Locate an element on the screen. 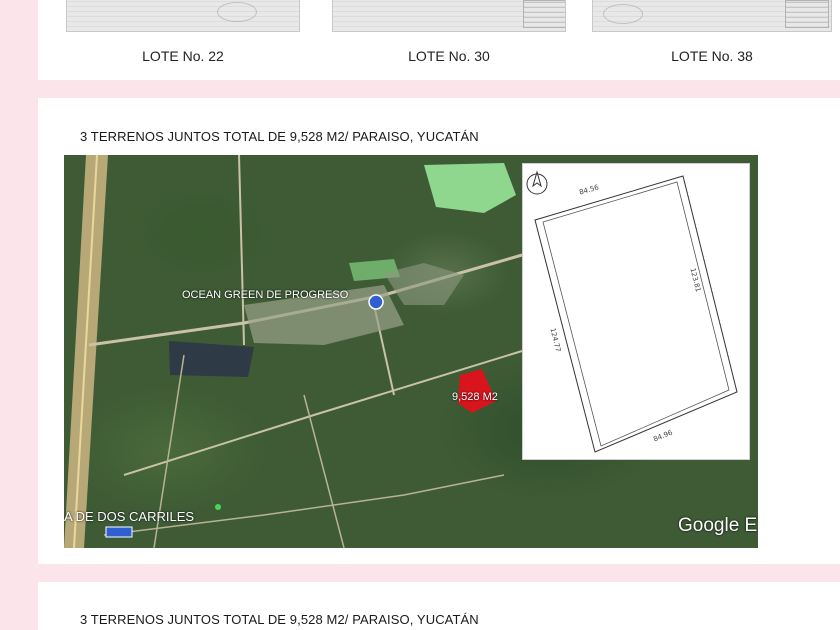  lot-38-label: LOTE No. 38 is located at coordinates (712, 56).